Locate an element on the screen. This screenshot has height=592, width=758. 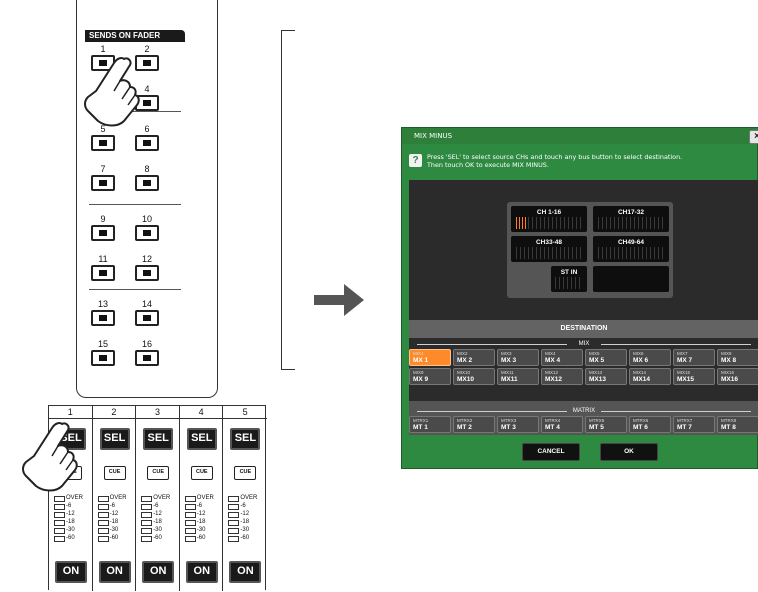
matrix-button-4: MTRX4 MT 4 is located at coordinates (562, 424).